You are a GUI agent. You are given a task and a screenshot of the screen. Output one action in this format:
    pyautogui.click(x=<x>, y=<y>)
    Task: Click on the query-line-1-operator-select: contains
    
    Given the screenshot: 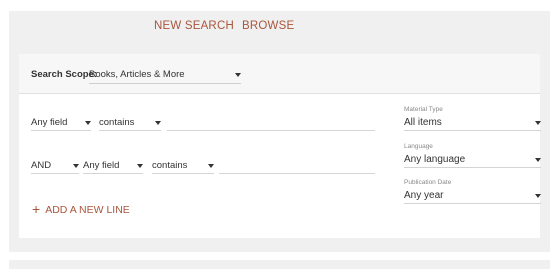 What is the action you would take?
    pyautogui.click(x=130, y=123)
    